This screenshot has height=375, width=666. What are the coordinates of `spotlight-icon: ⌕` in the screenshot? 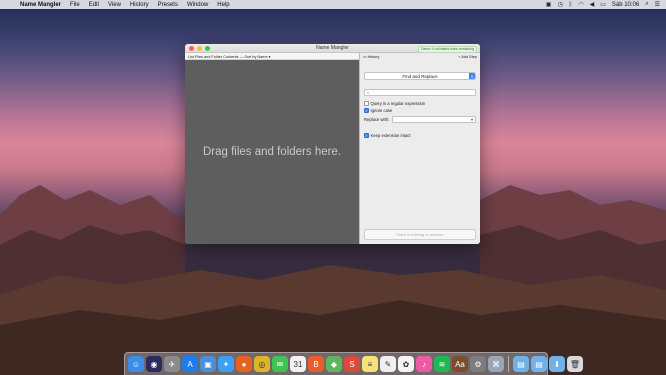 It's located at (646, 4).